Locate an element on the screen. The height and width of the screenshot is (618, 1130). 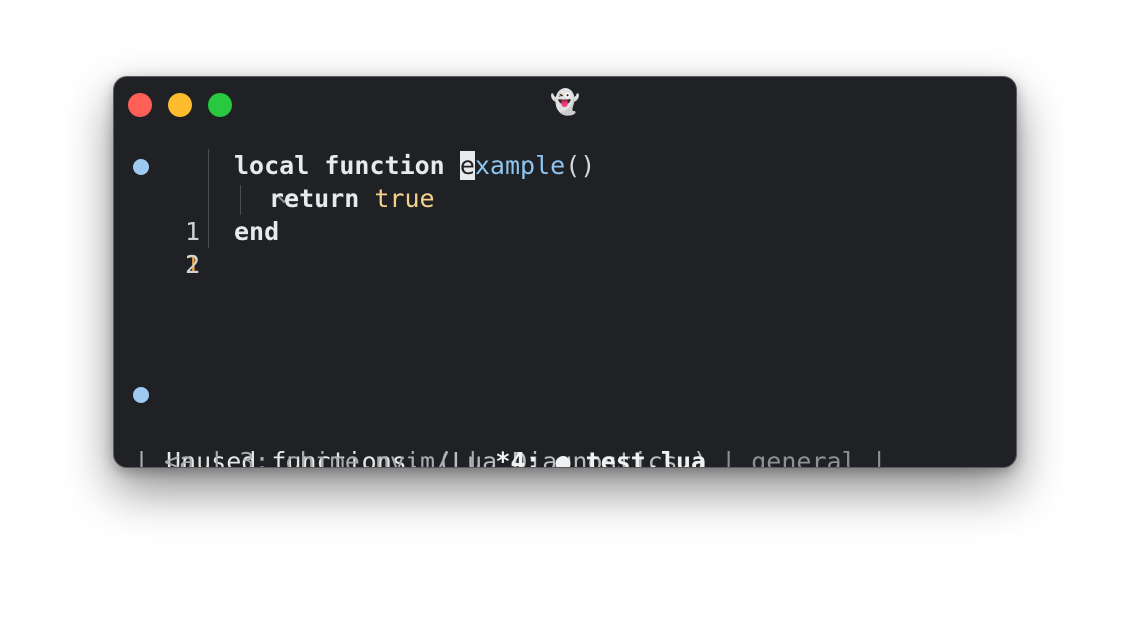
tab-3-filename: test.lua is located at coordinates (646, 457).